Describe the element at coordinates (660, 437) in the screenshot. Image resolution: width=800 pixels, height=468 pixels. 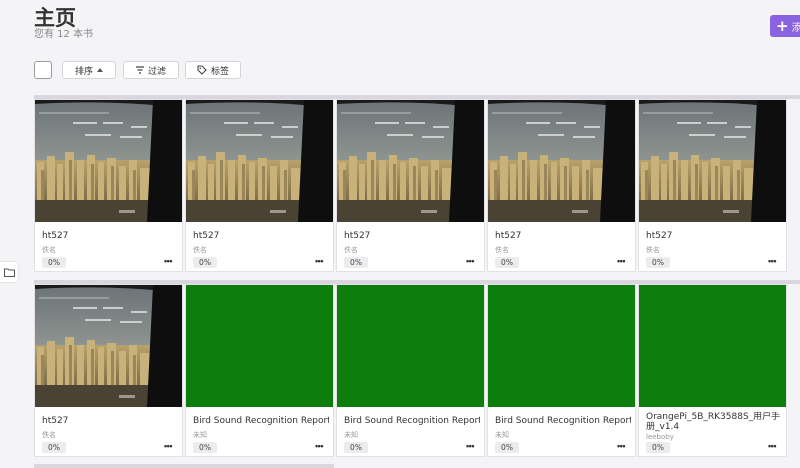
I see `book-author: leeboby` at that location.